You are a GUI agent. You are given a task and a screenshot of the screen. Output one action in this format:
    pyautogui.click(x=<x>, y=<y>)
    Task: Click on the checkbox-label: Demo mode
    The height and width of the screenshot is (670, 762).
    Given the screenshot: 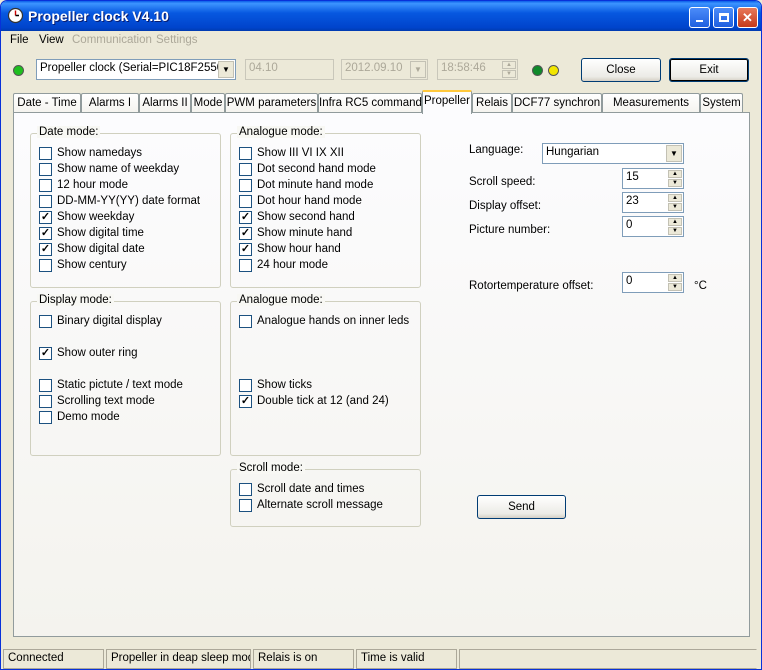 What is the action you would take?
    pyautogui.click(x=88, y=417)
    